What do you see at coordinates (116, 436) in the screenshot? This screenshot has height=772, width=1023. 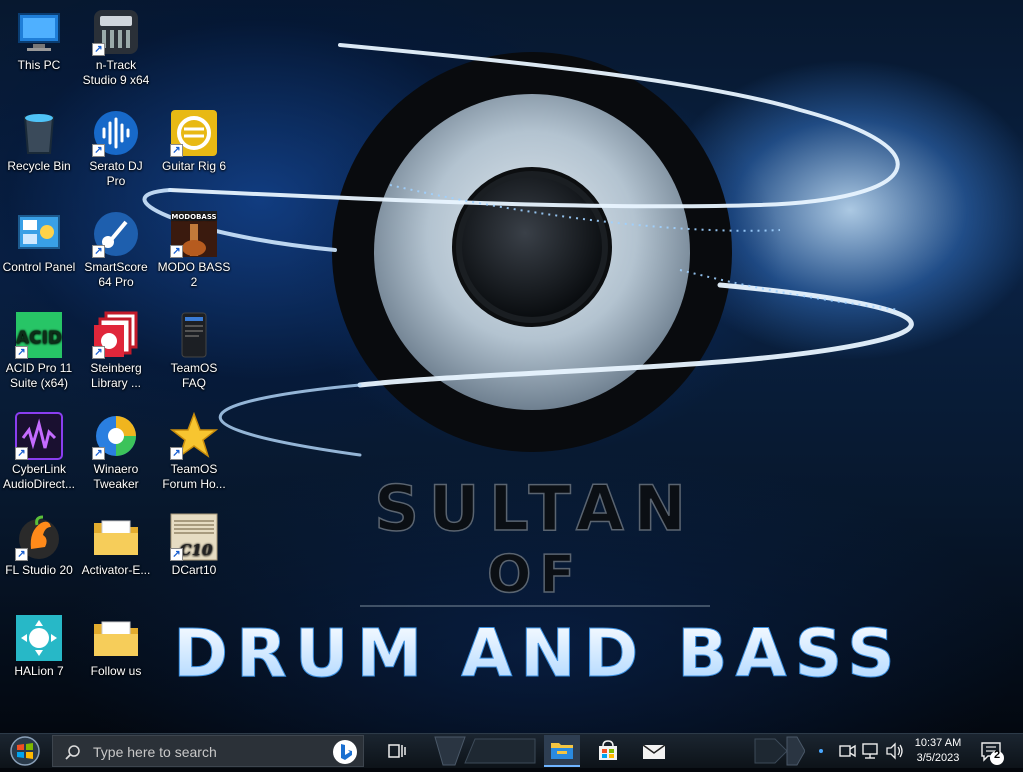 I see `winaero-icon: ↗` at bounding box center [116, 436].